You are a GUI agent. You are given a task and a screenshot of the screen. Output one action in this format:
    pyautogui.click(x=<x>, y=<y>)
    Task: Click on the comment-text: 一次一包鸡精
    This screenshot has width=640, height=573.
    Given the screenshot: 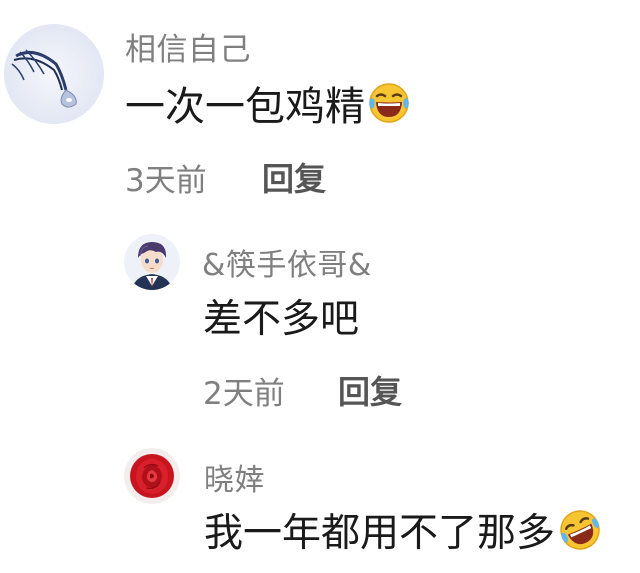 What is the action you would take?
    pyautogui.click(x=268, y=103)
    